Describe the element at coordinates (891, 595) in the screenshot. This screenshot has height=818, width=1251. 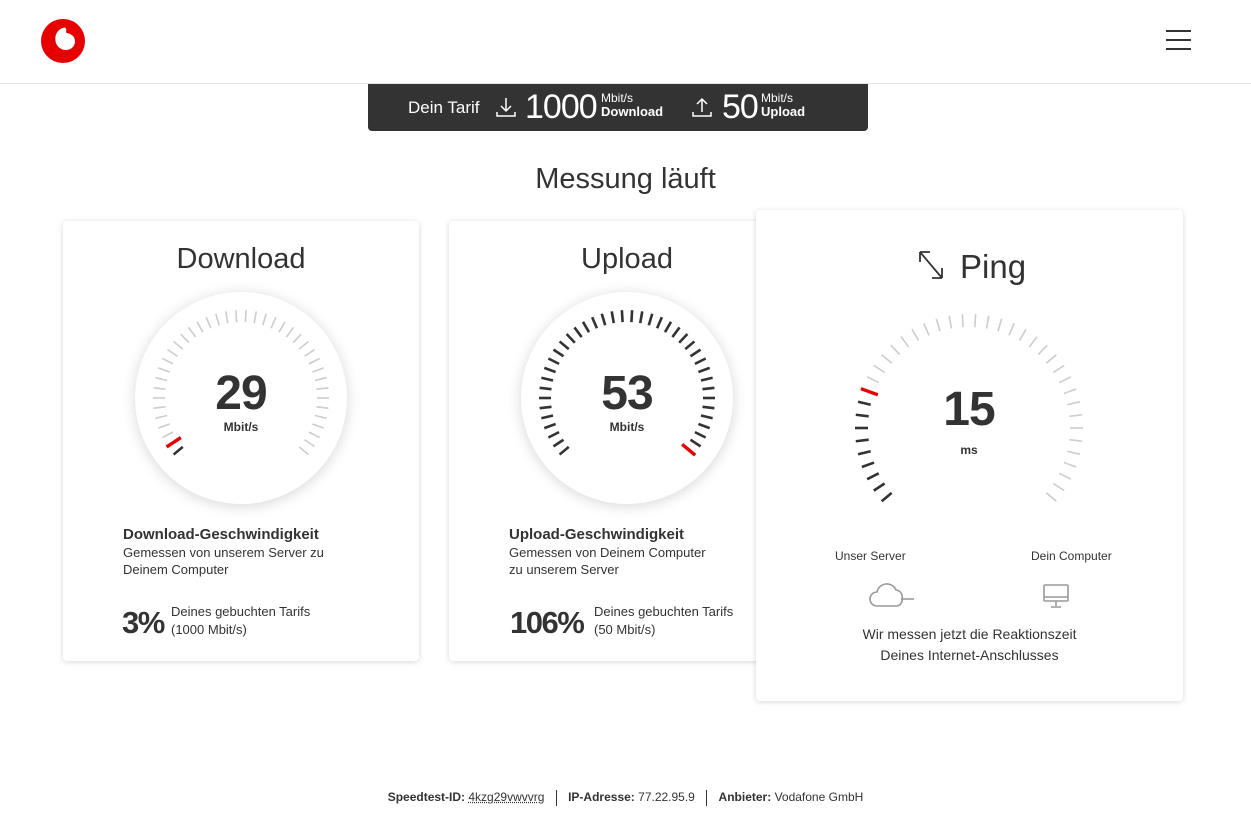
I see `cloud-server-icon` at that location.